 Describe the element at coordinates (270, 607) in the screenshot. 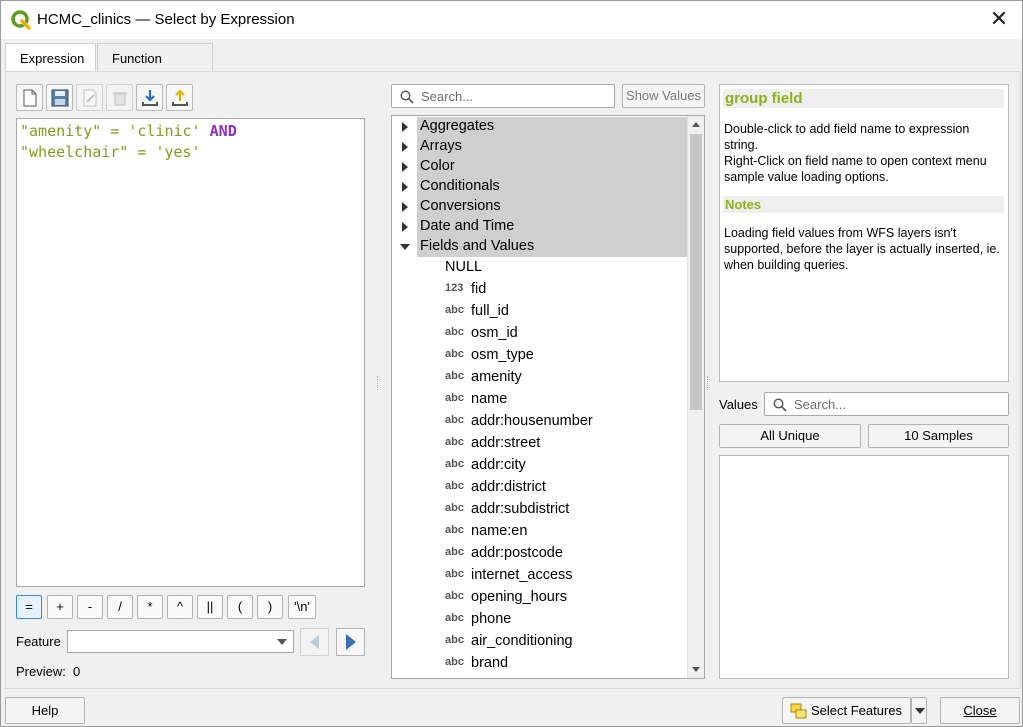

I see `operator-close-paren-button: )` at that location.